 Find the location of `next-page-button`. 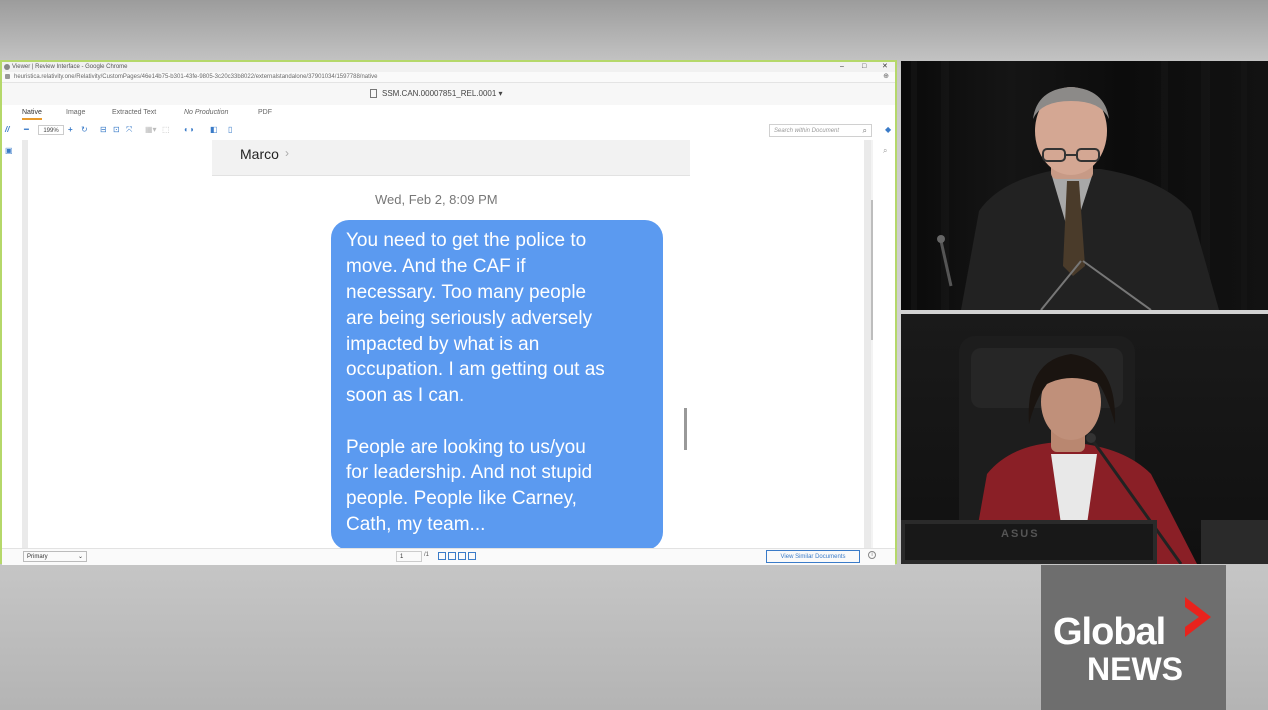

next-page-button is located at coordinates (462, 556).